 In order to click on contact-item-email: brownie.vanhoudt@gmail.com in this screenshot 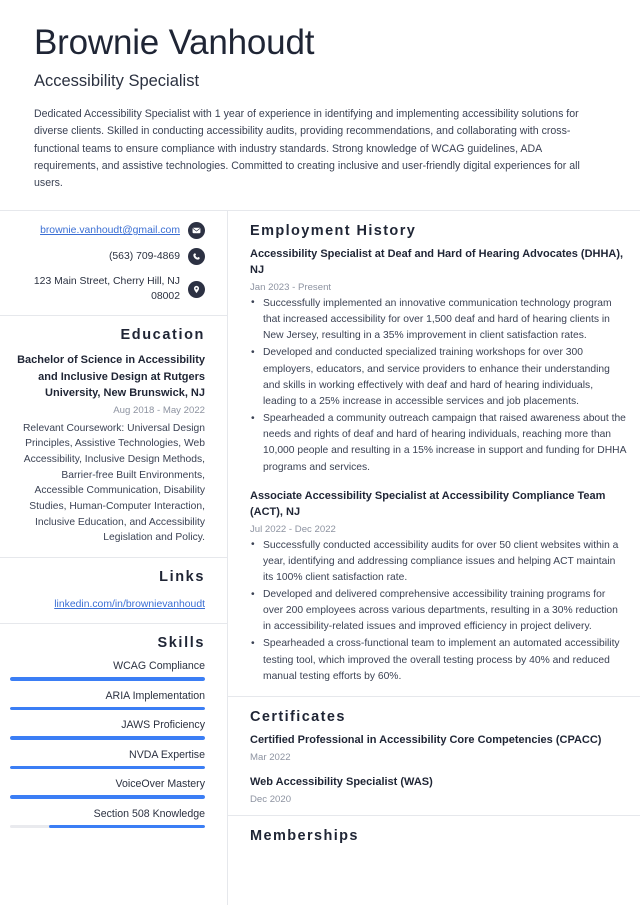, I will do `click(107, 231)`.